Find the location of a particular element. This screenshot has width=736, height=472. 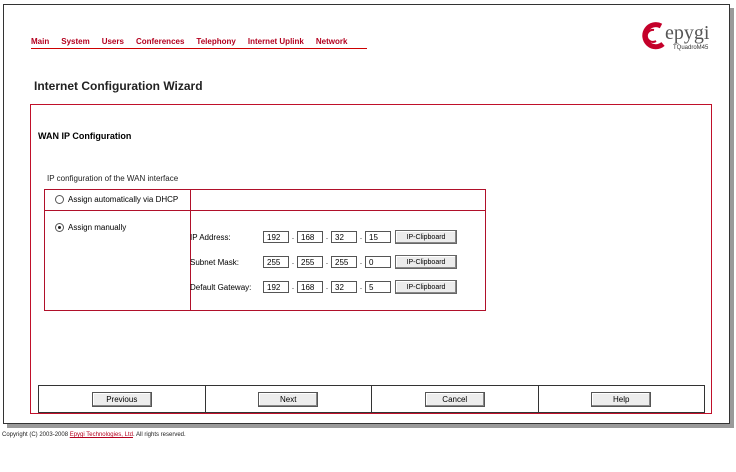

page-title: Internet Configuration Wizard is located at coordinates (118, 86).